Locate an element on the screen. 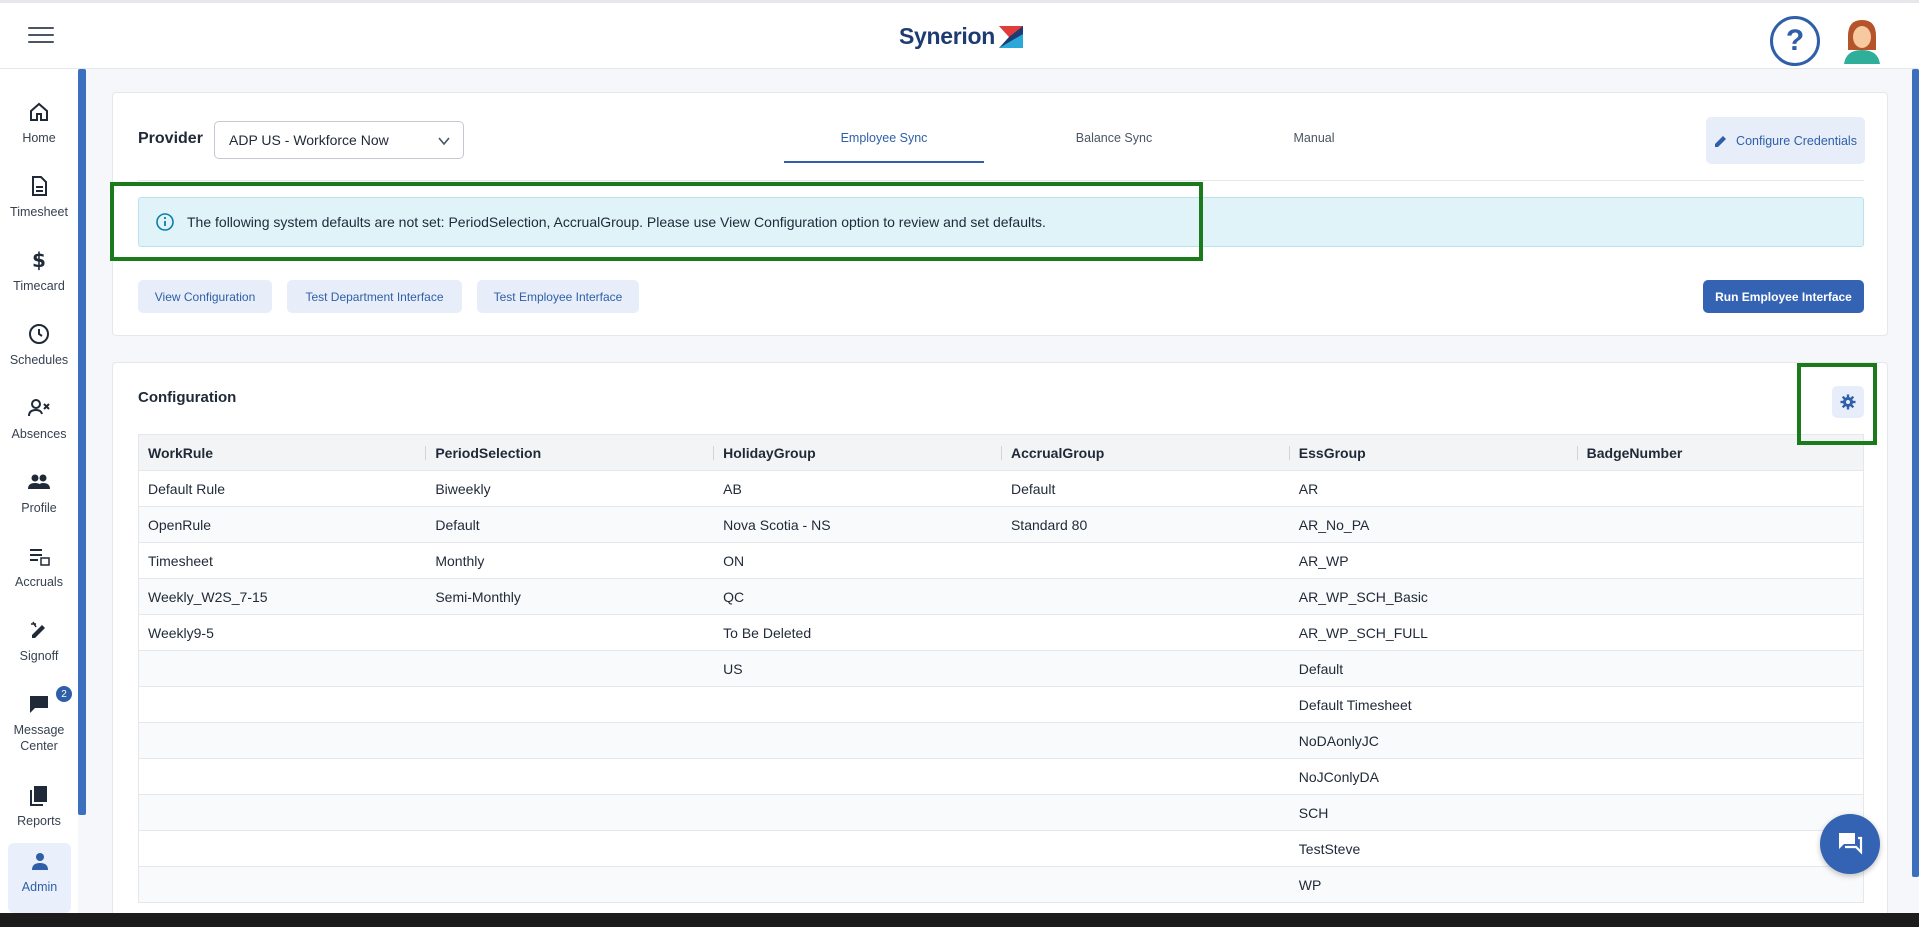 Image resolution: width=1919 pixels, height=927 pixels. table-cell: Default Rule is located at coordinates (282, 488).